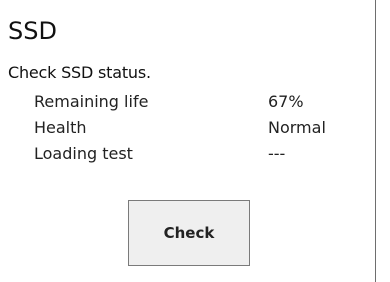 This screenshot has width=390, height=282. Describe the element at coordinates (83, 153) in the screenshot. I see `status-label: Loading test` at that location.